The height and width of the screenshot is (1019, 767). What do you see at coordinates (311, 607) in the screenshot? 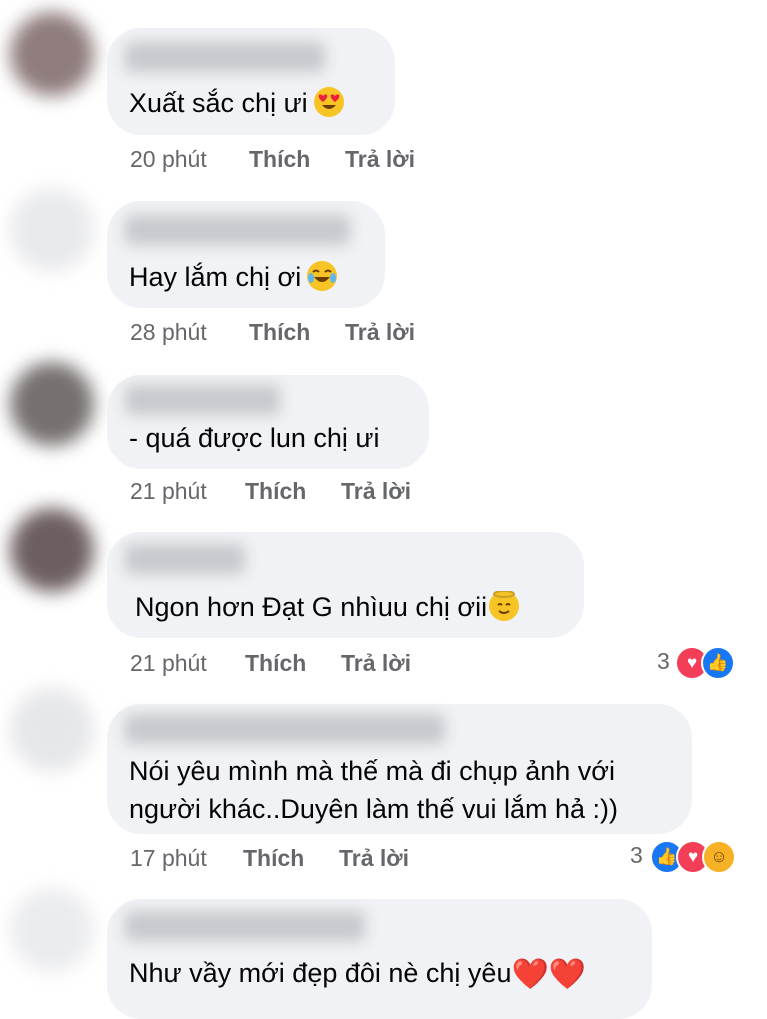
I see `comment-text-content: Ngon hơn Đạt G nhìuu chị ơii` at bounding box center [311, 607].